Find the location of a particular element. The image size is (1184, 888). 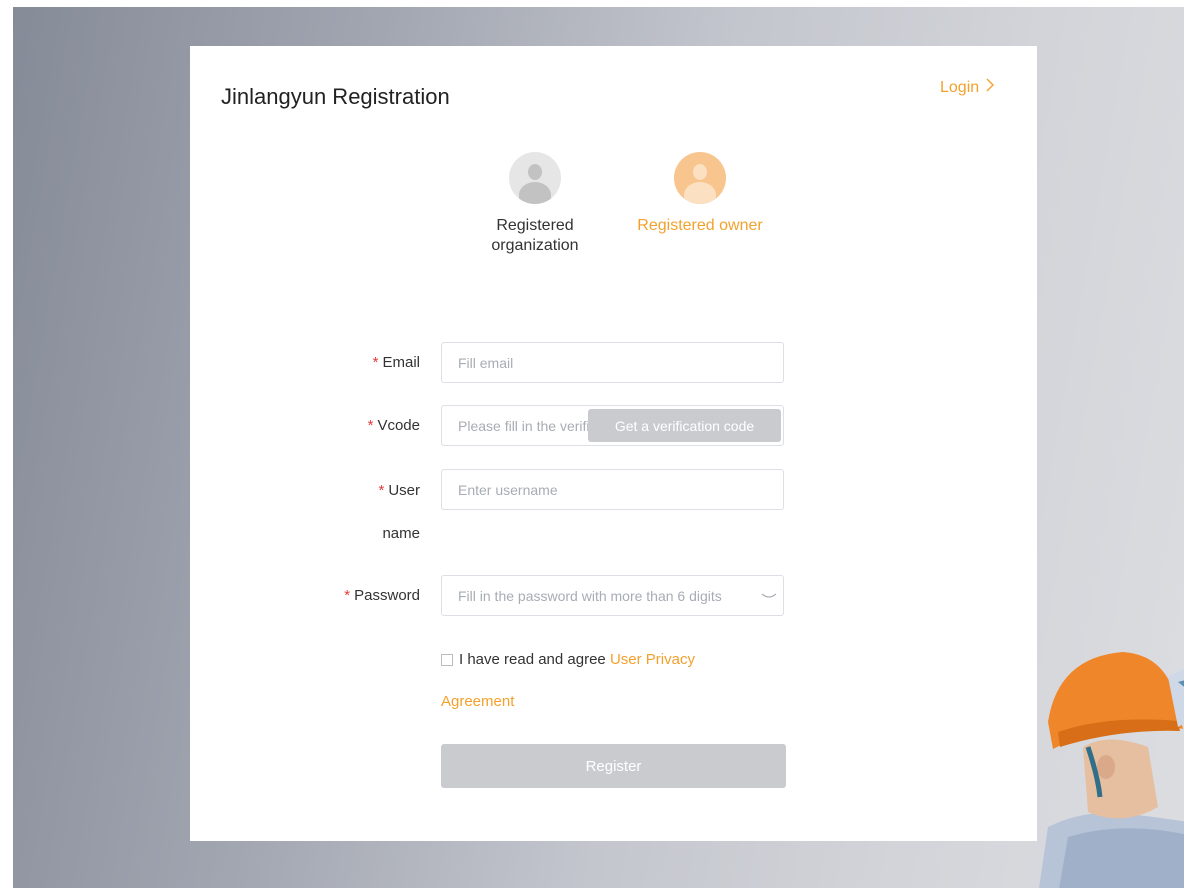

email-field-wrapper is located at coordinates (612, 362).